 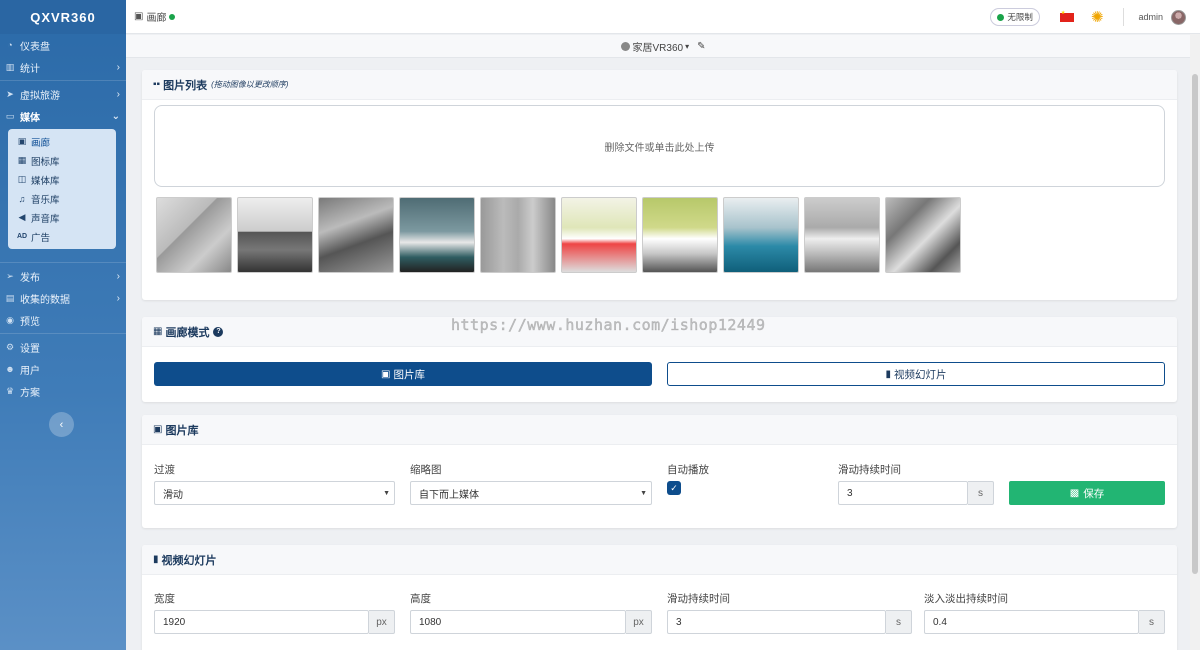 What do you see at coordinates (63, 45) in the screenshot?
I see `sidebar-item-dashboard: ◔ 仪表盘` at bounding box center [63, 45].